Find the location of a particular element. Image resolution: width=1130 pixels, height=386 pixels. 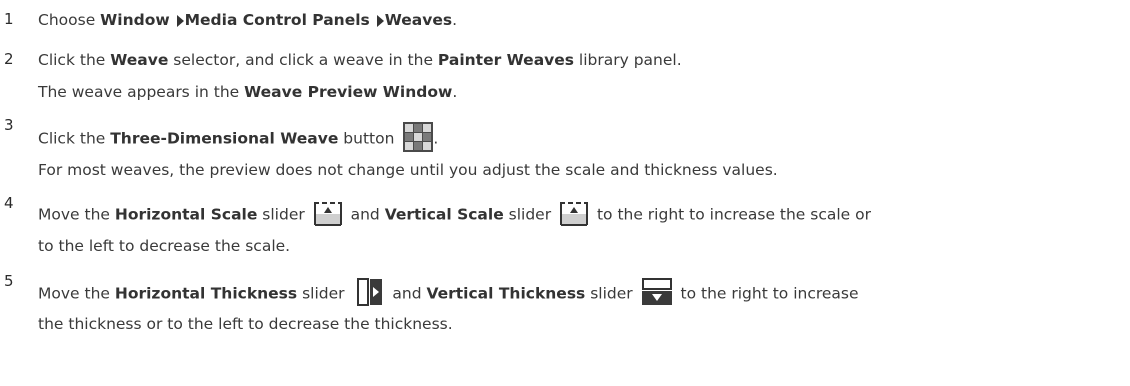

menu-window: Window is located at coordinates (135, 20).